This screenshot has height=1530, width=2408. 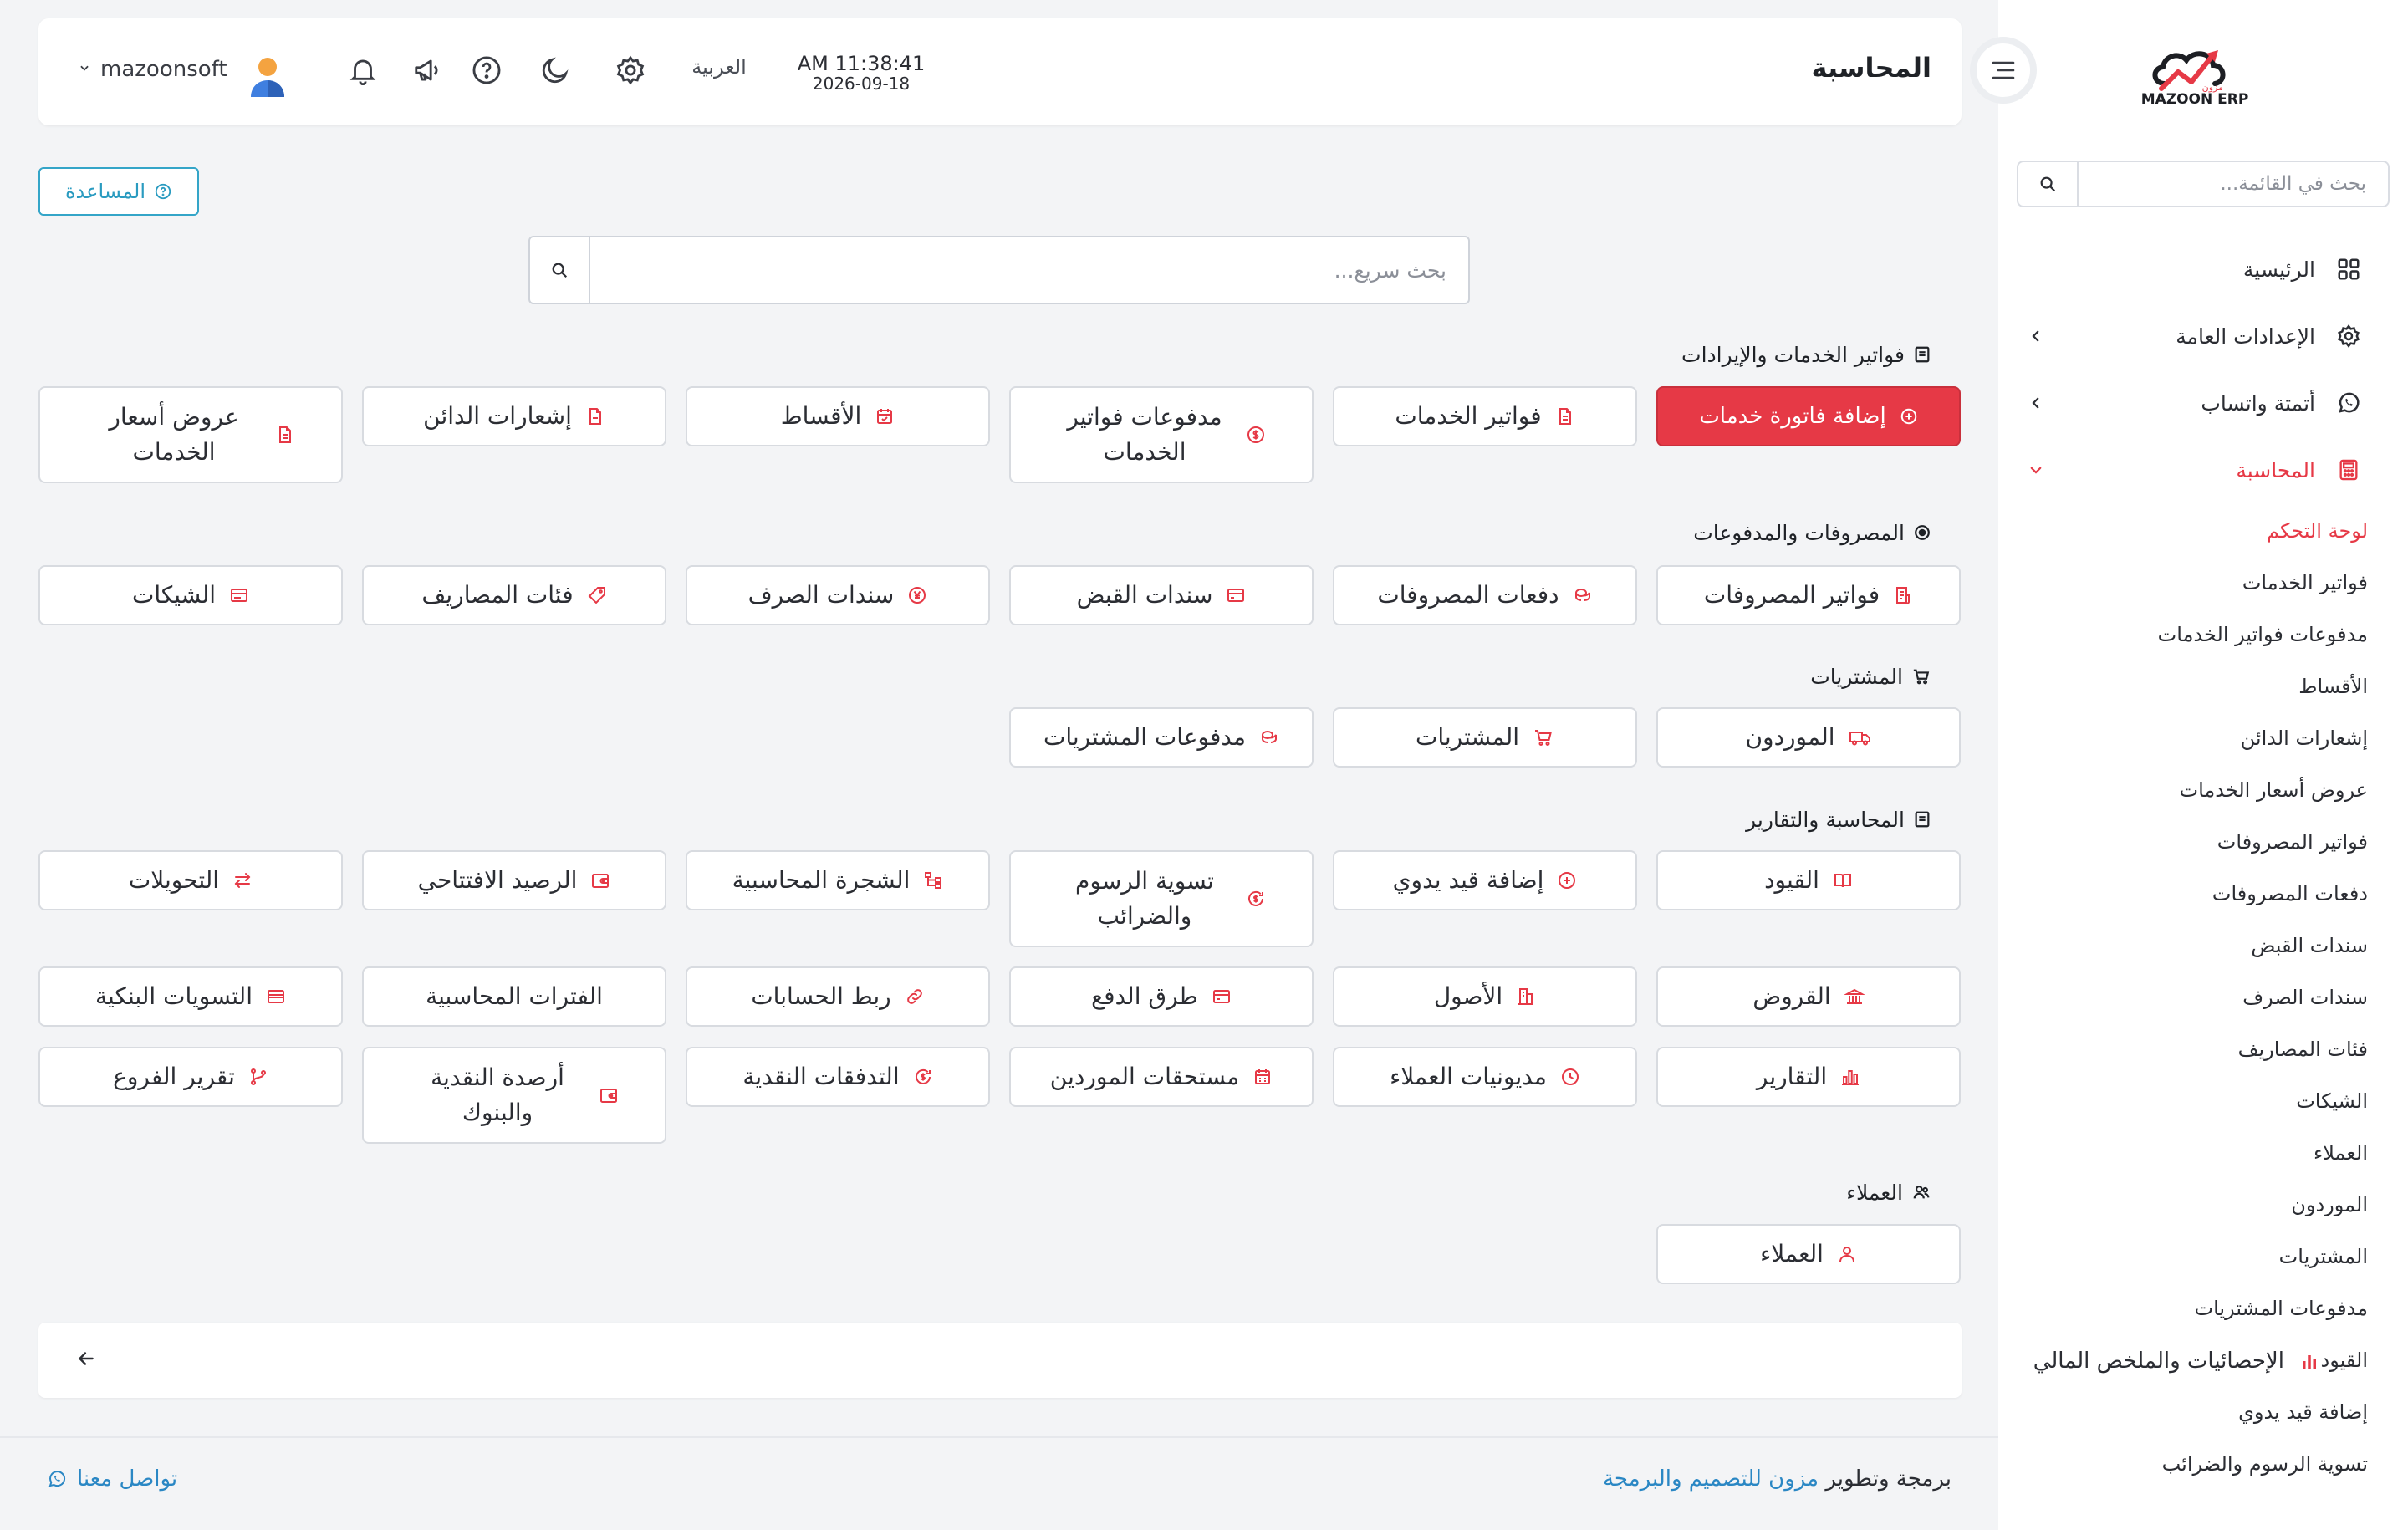 I want to click on chart-of-accounts-button: الشجرة المحاسبية, so click(x=838, y=880).